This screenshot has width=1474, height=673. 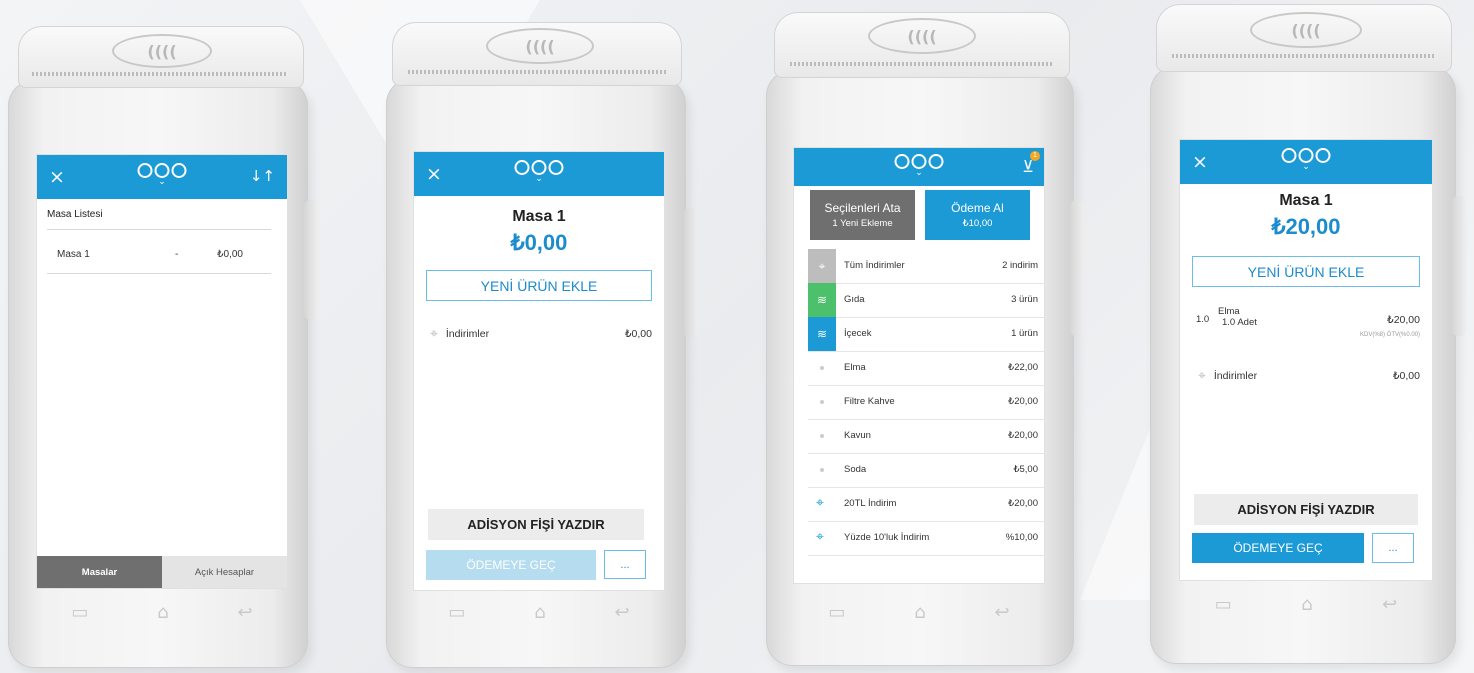 What do you see at coordinates (1024, 333) in the screenshot?
I see `list-item-value: 1 ürün` at bounding box center [1024, 333].